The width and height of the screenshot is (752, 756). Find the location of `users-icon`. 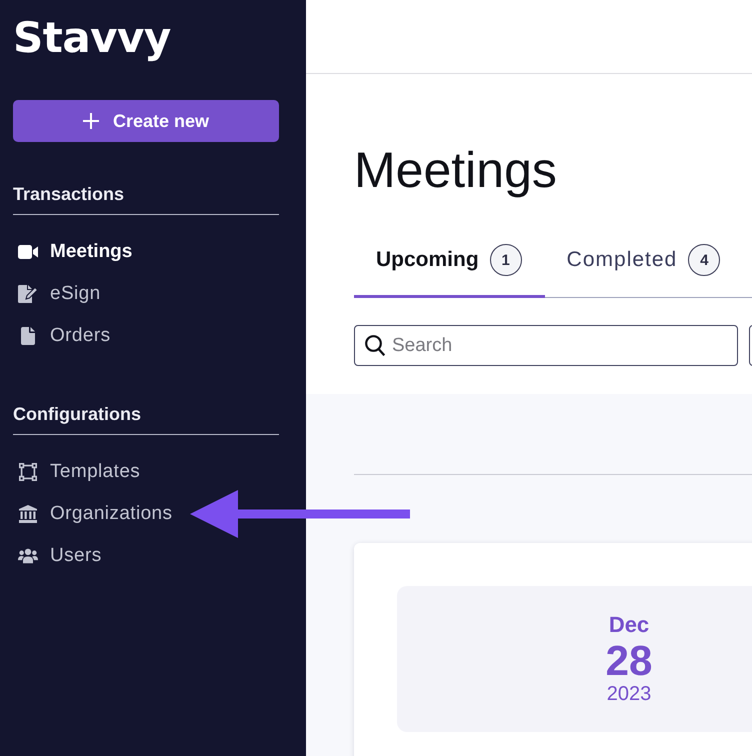

users-icon is located at coordinates (28, 556).